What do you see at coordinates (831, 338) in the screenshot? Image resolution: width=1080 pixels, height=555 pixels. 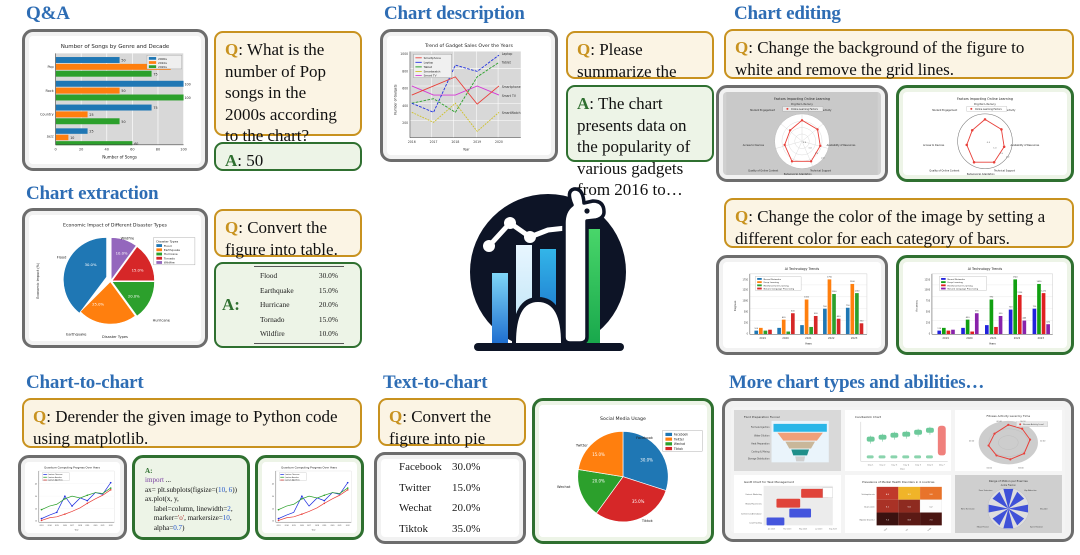 I see `svg-text: 2022` at bounding box center [831, 338].